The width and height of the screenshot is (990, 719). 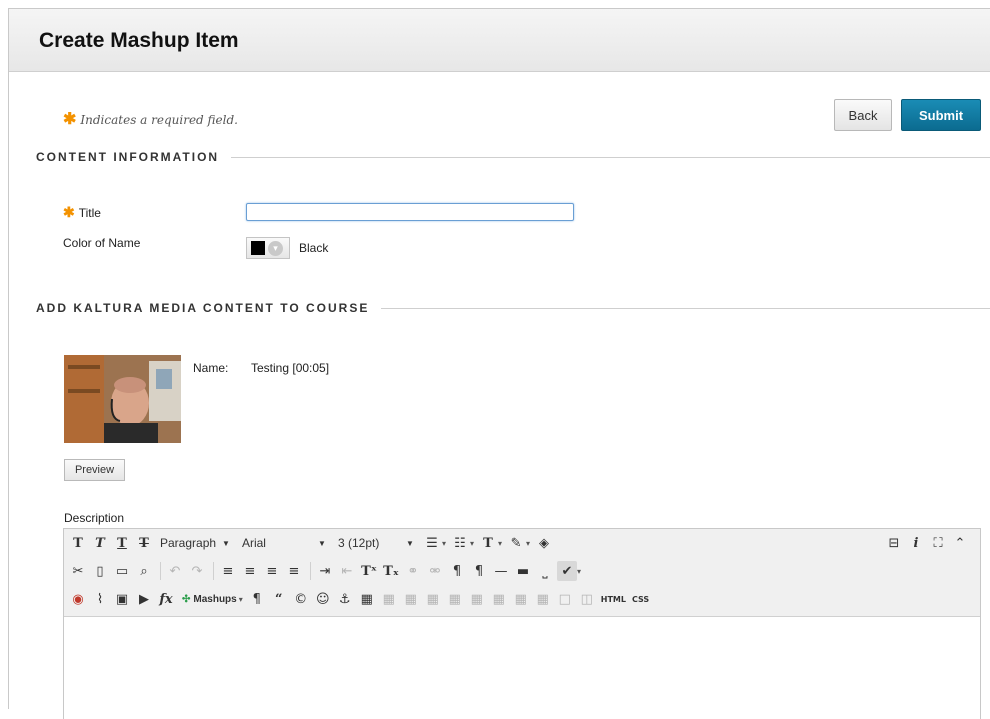 What do you see at coordinates (413, 571) in the screenshot?
I see `link-icon: ⚭` at bounding box center [413, 571].